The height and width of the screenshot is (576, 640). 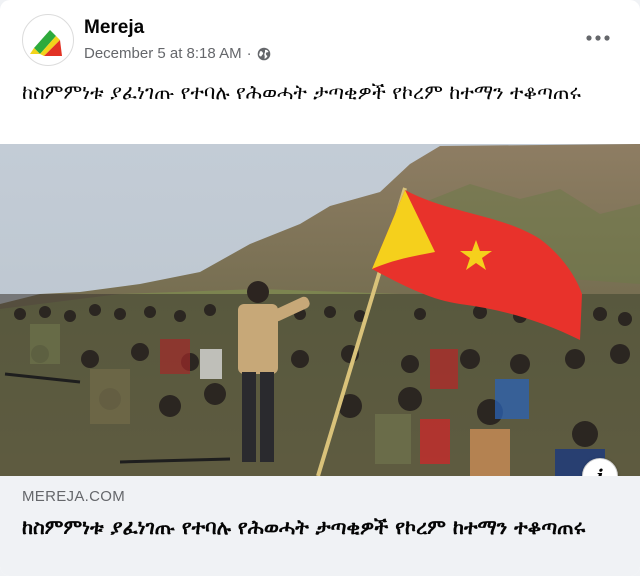 I want to click on link-domain: MEREJA.COM, so click(x=74, y=496).